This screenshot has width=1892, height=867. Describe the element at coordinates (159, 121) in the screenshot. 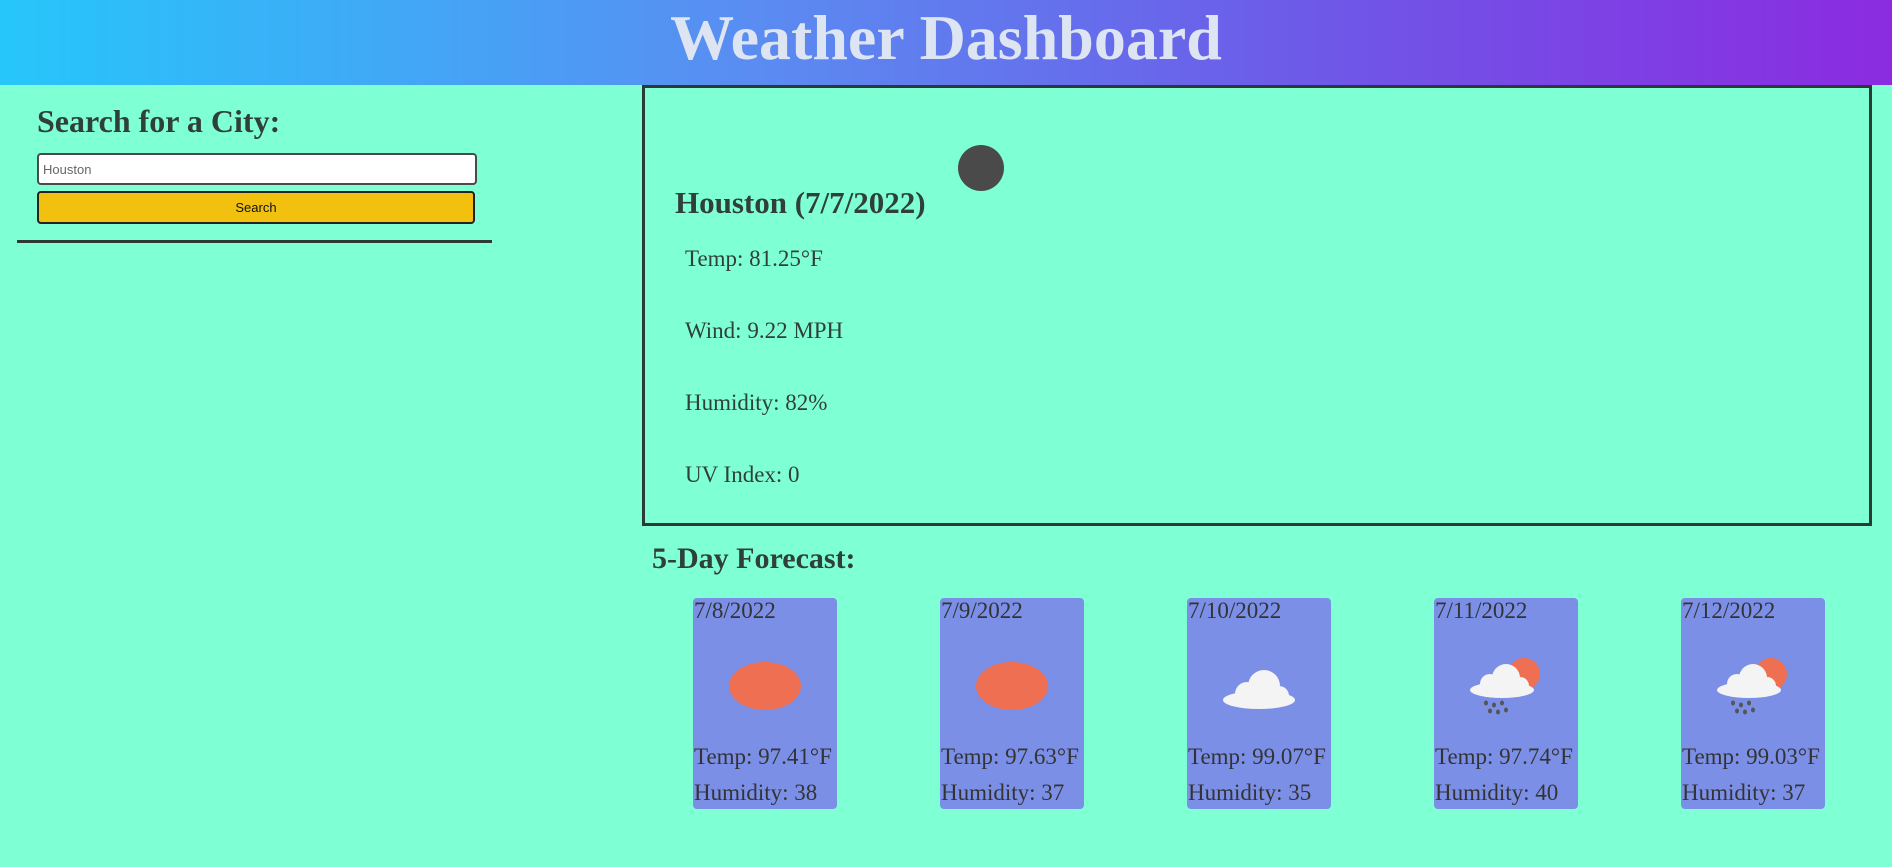

I see `search-heading: Search for a City:` at that location.